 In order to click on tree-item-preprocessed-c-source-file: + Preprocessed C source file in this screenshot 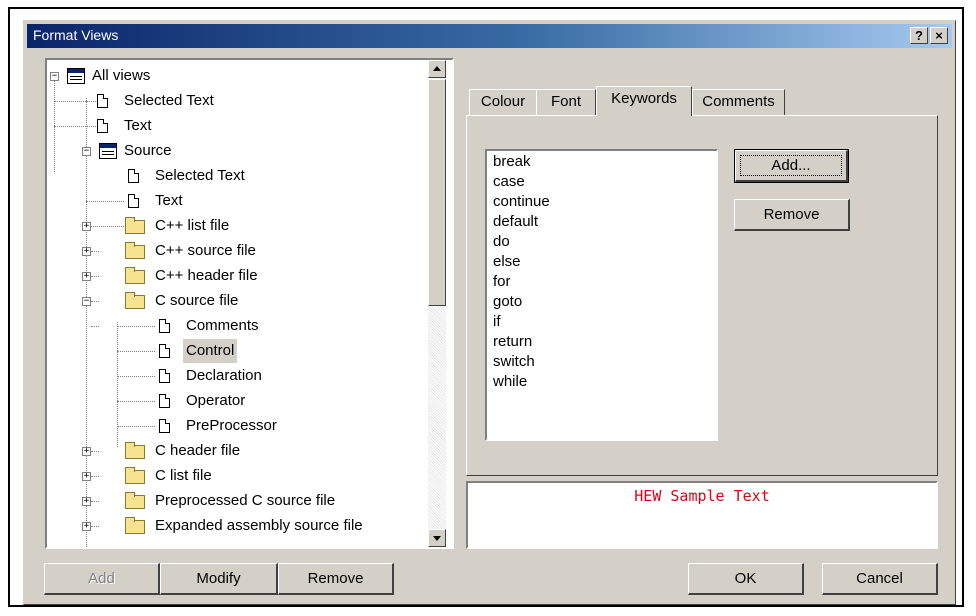, I will do `click(247, 501)`.